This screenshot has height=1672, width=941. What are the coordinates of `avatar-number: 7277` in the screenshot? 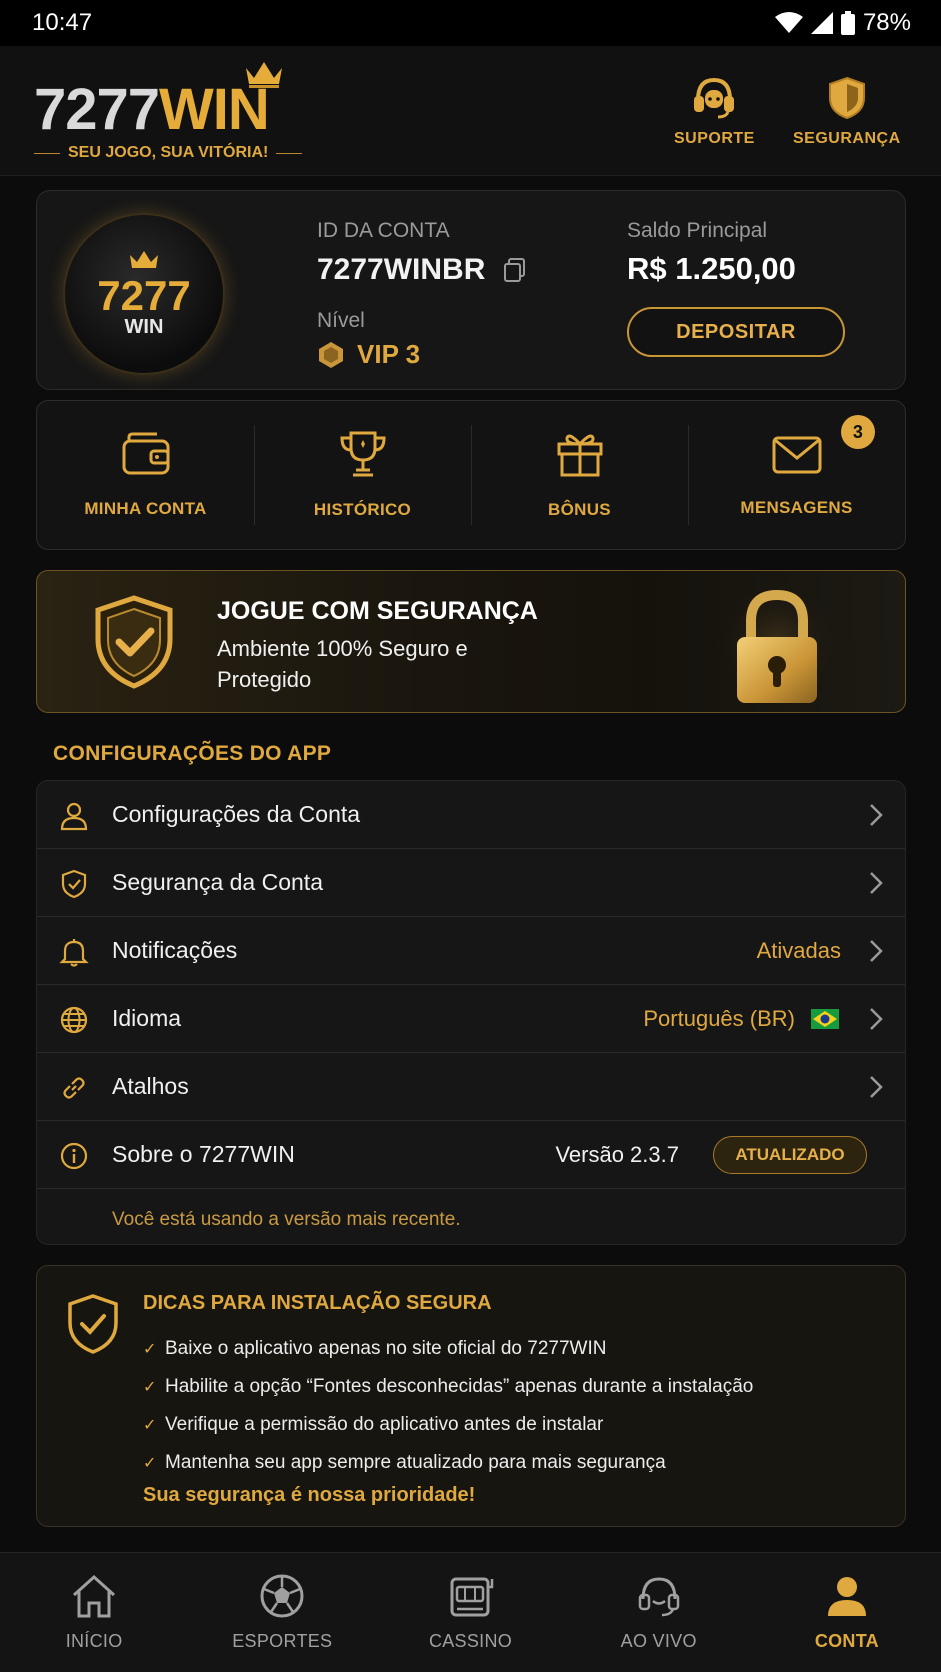 It's located at (144, 295).